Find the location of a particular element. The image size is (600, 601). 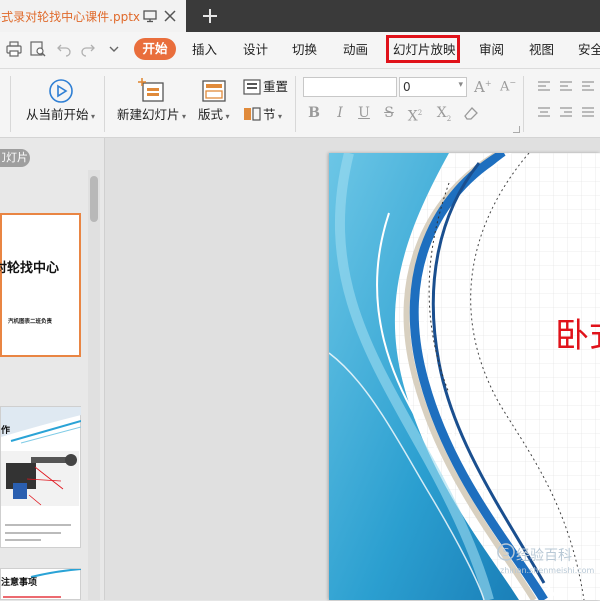

slide1-thumb-subtitle: 汽机图表二班负责 is located at coordinates (30, 322).